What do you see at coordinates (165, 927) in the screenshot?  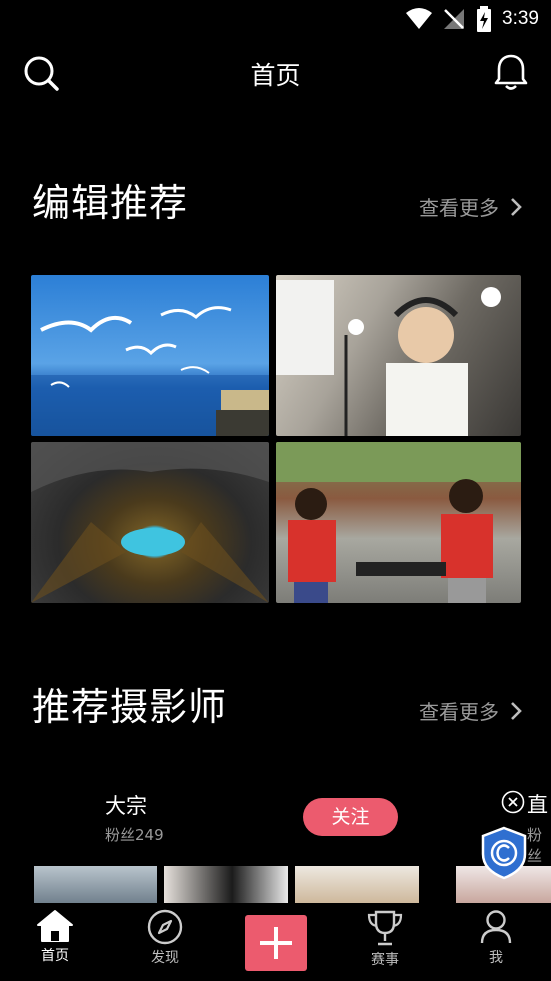 I see `compass-icon` at bounding box center [165, 927].